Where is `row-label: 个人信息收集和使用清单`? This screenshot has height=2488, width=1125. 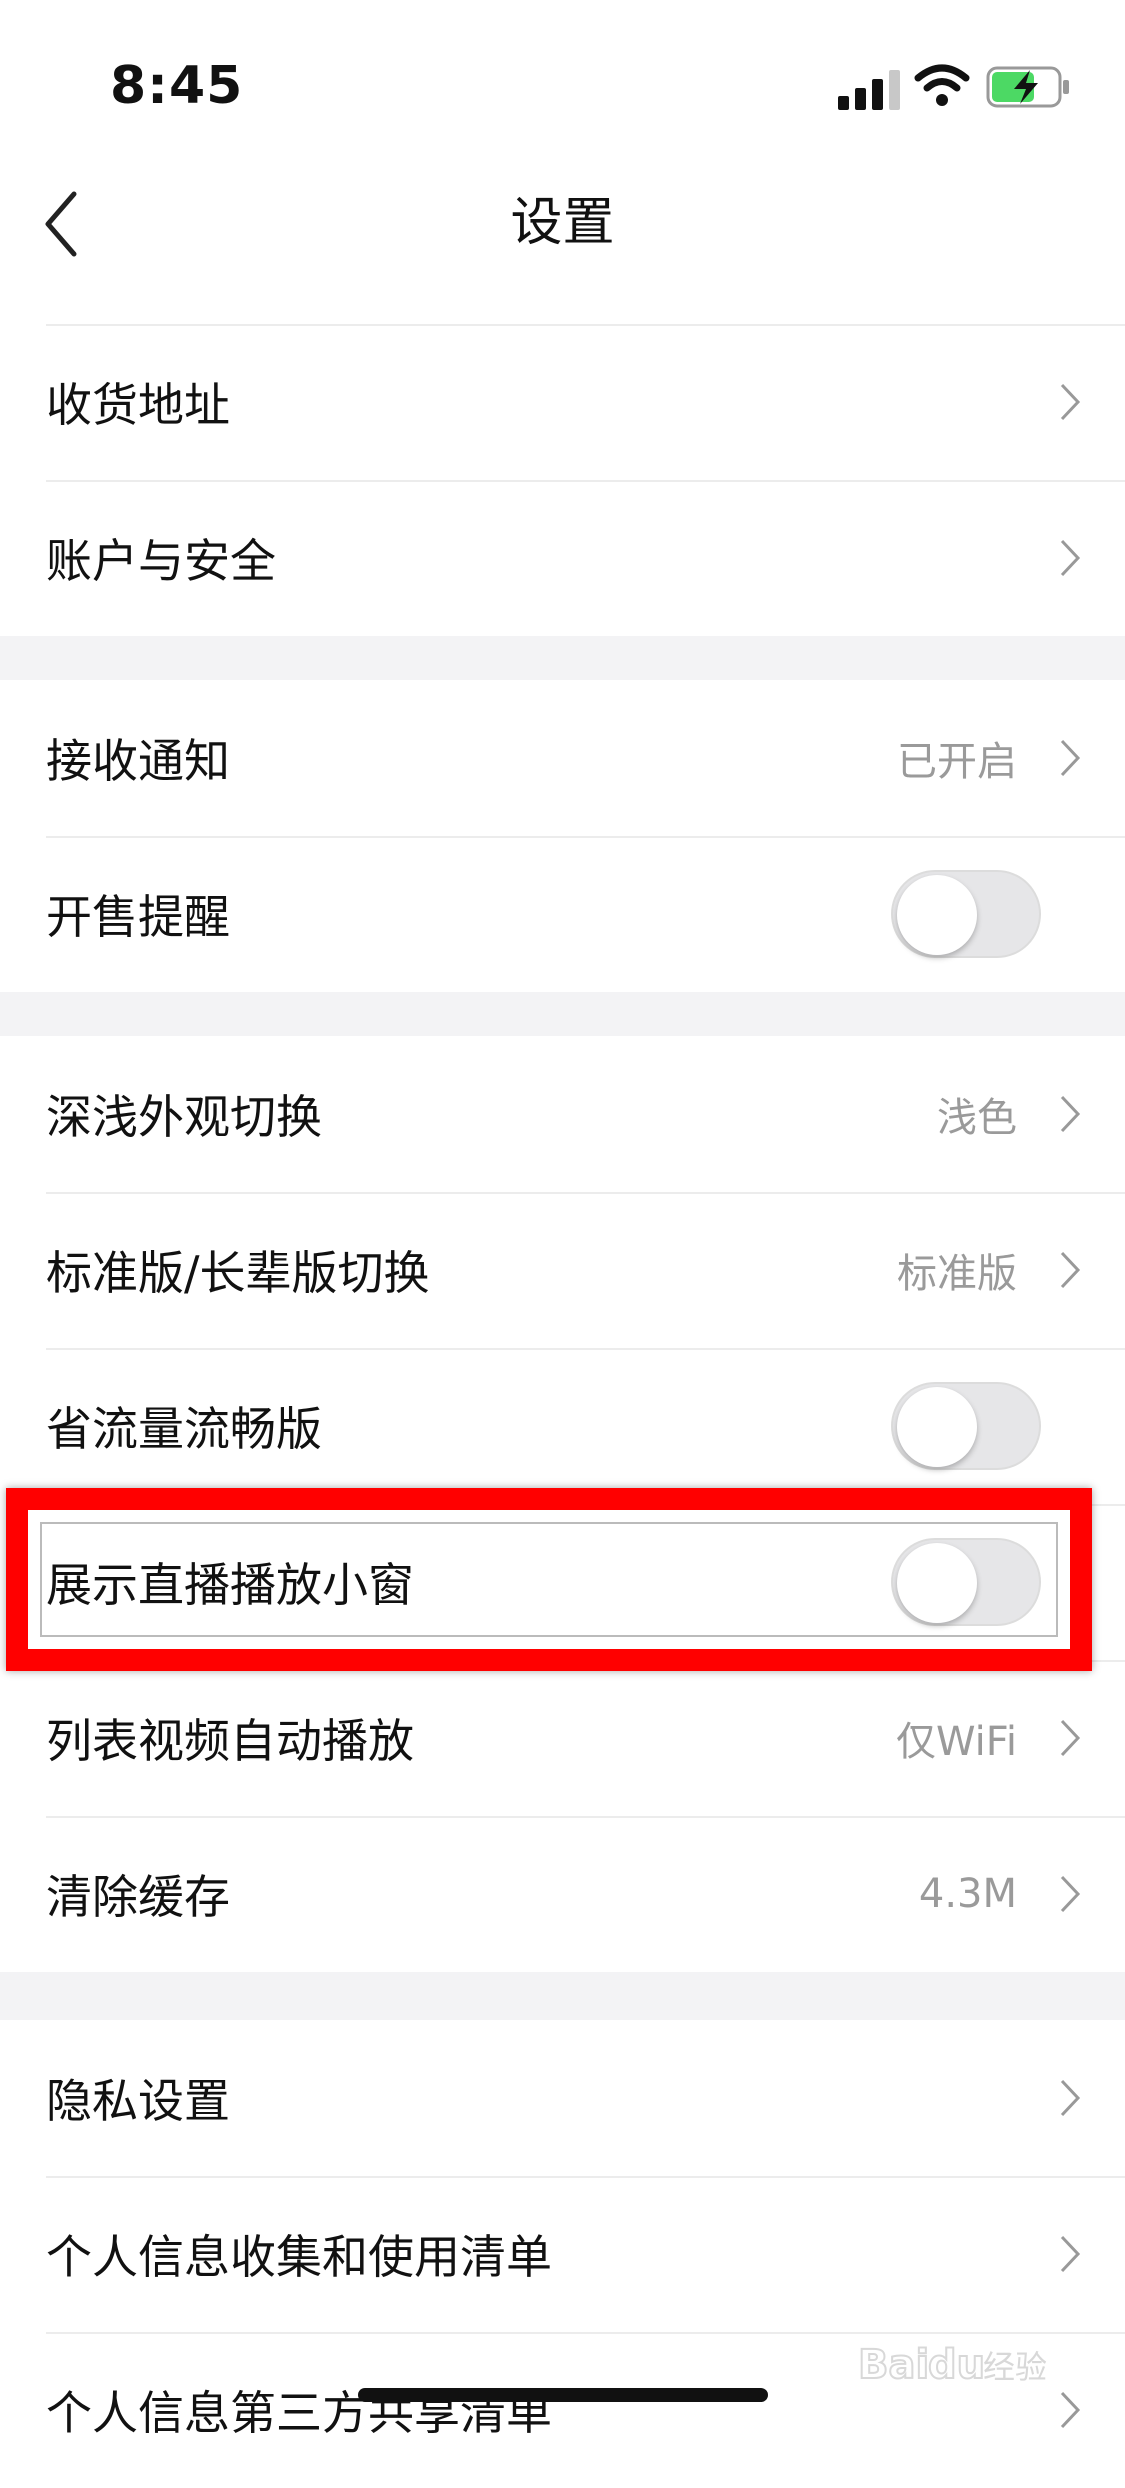 row-label: 个人信息收集和使用清单 is located at coordinates (299, 2257).